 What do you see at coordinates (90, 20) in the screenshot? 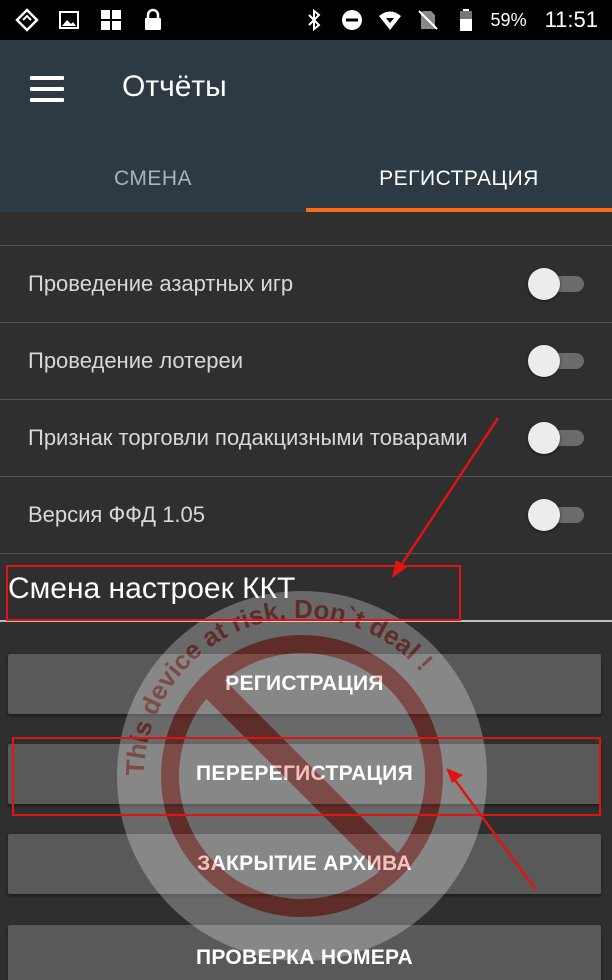
I see `status-left-icons` at bounding box center [90, 20].